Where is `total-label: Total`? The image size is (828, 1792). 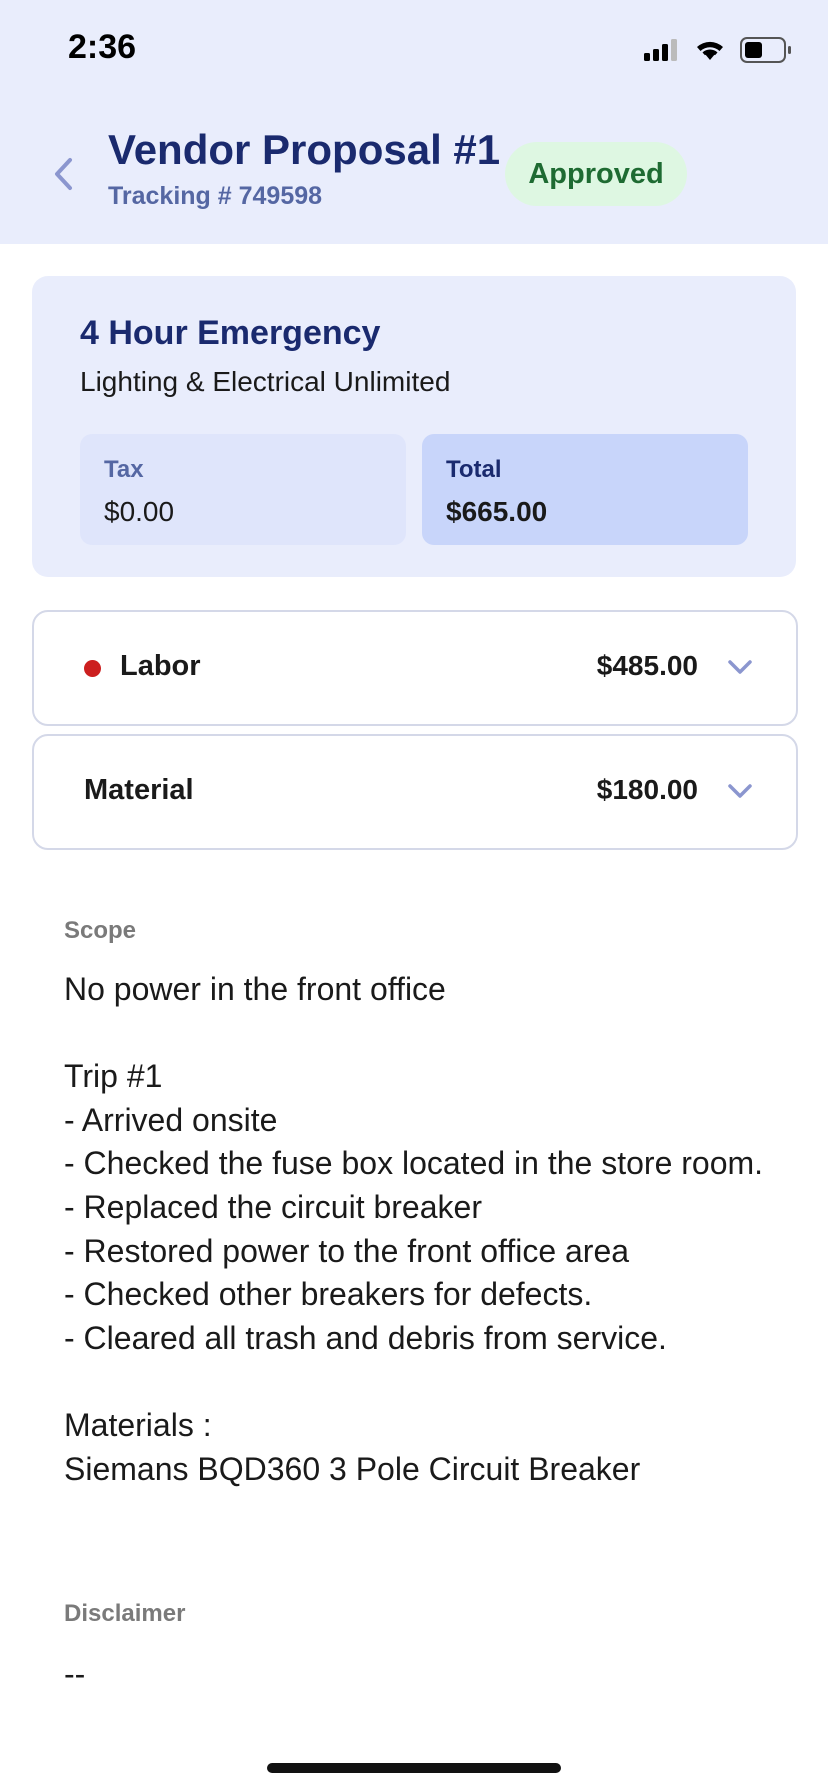 total-label: Total is located at coordinates (474, 469).